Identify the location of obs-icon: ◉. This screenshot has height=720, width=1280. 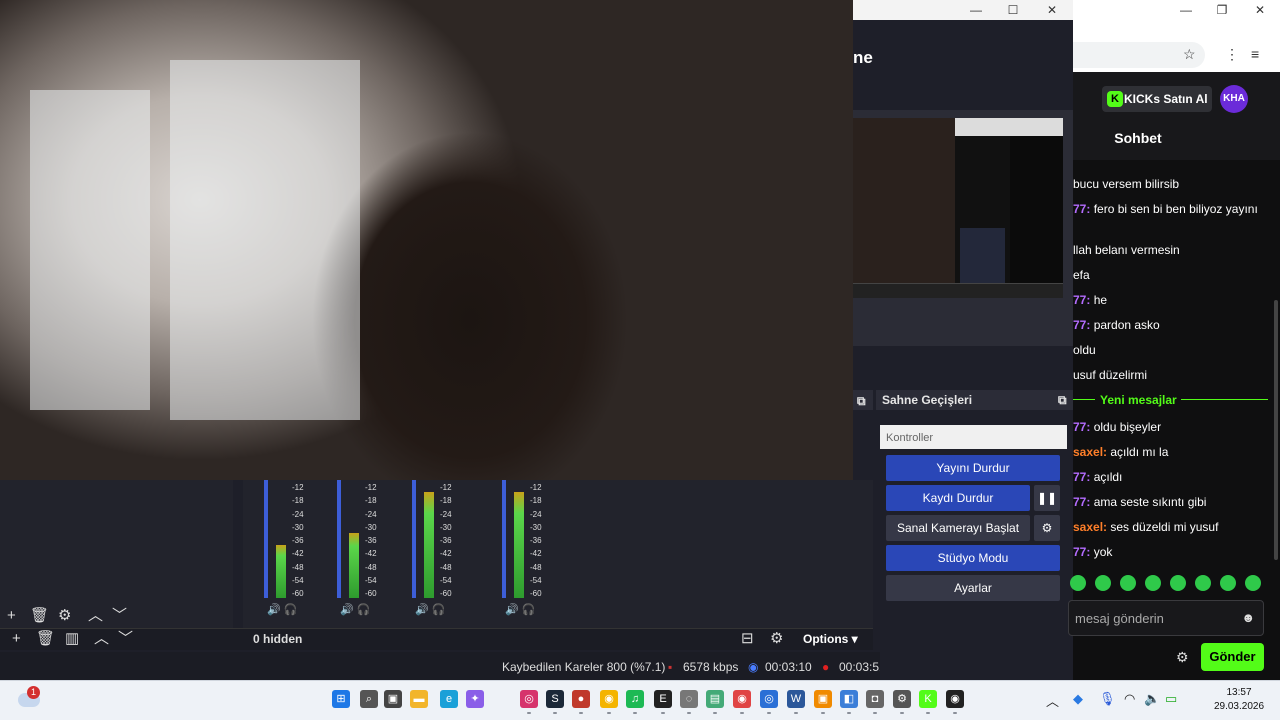
(955, 699).